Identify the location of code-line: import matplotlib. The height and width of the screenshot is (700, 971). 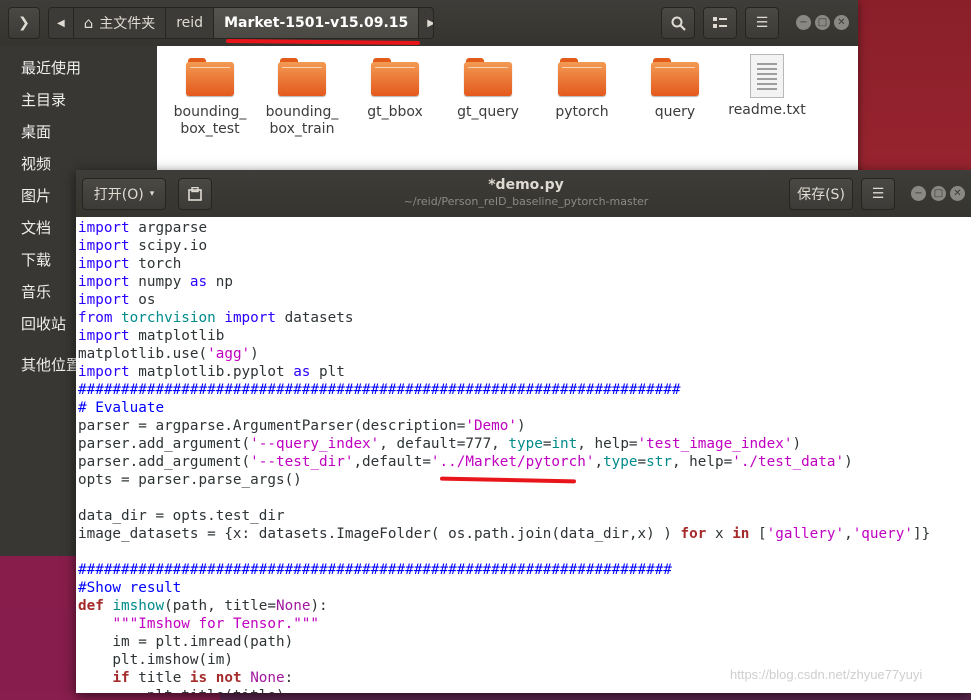
(524, 336).